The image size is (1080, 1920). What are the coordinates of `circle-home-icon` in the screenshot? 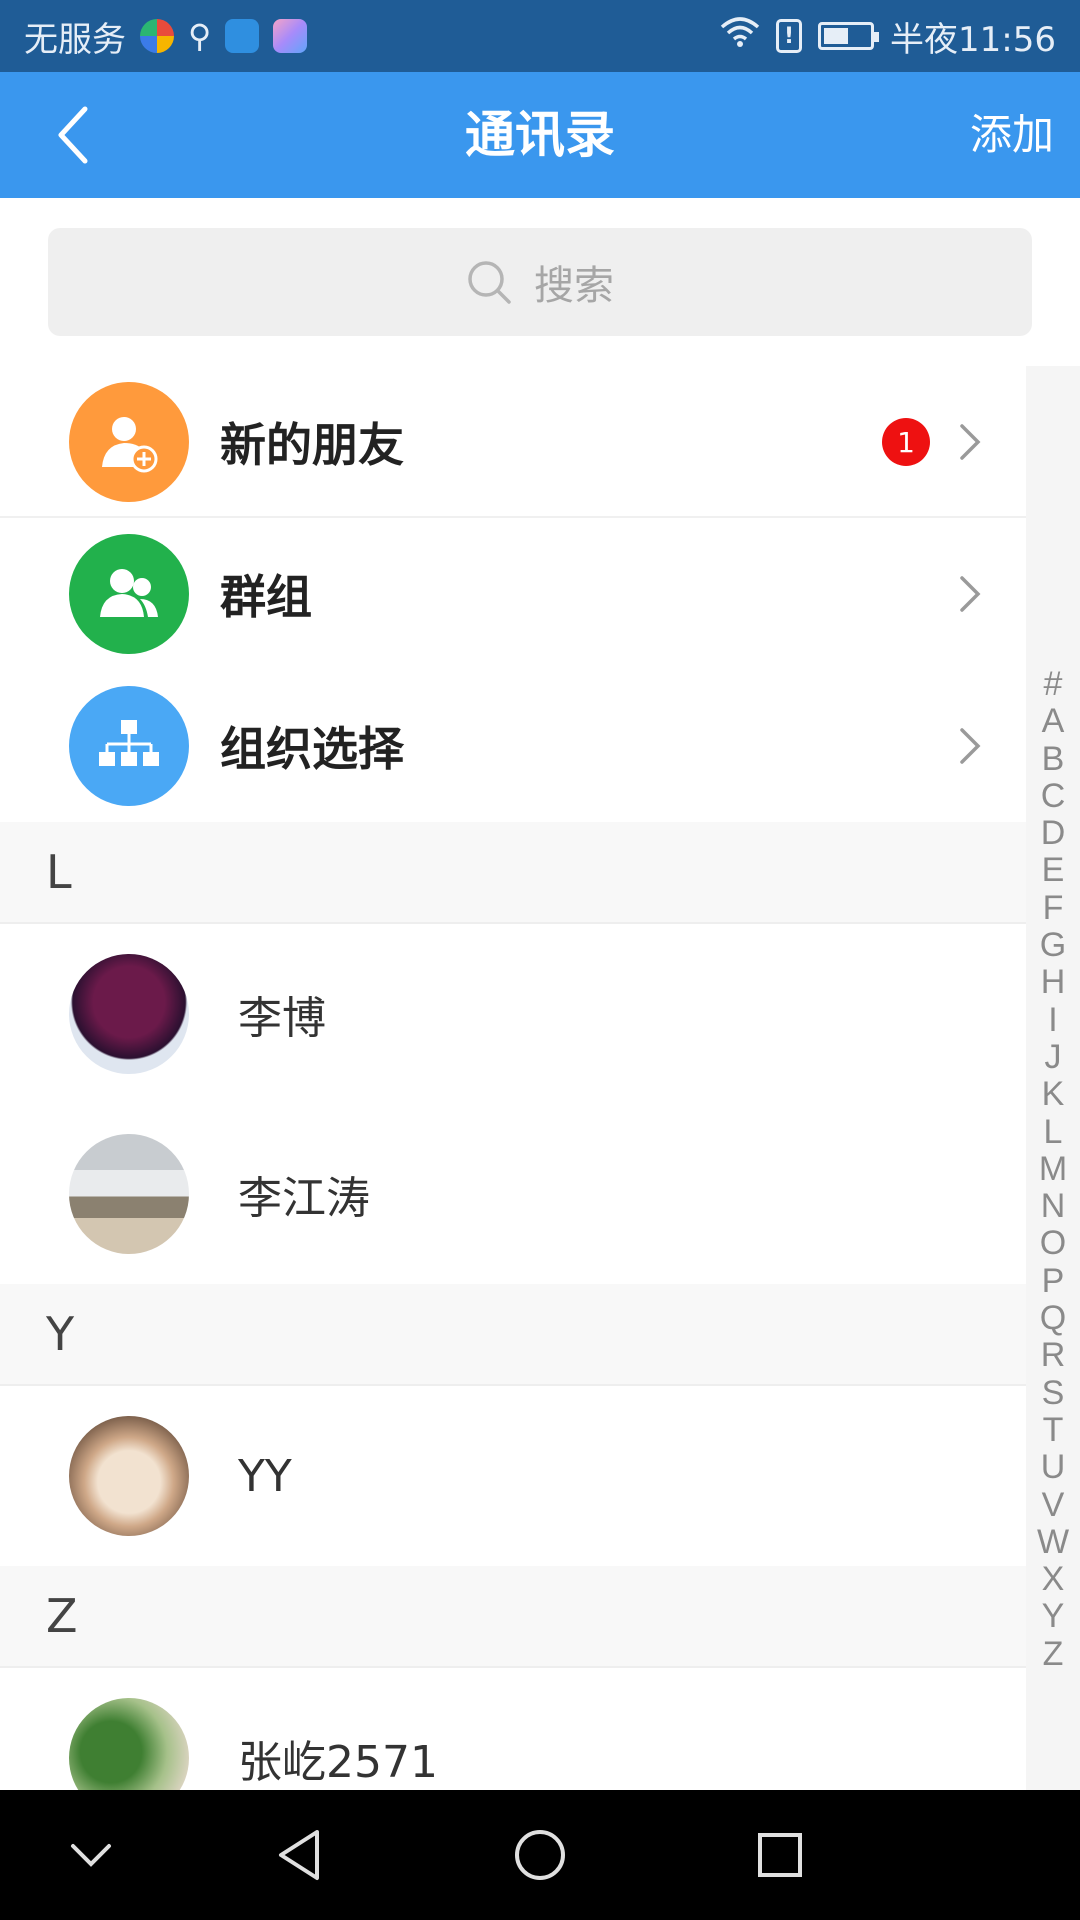 It's located at (540, 1855).